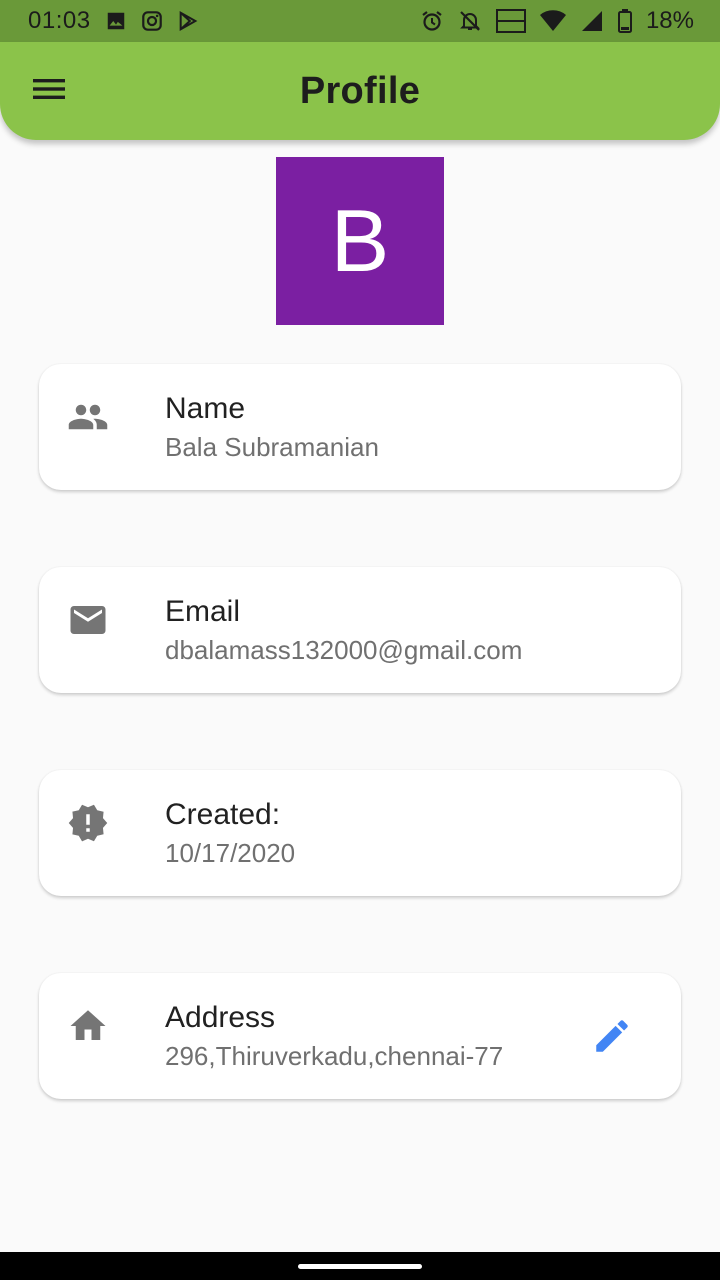 The height and width of the screenshot is (1280, 720). Describe the element at coordinates (360, 21) in the screenshot. I see `status-bar: 01:03 18%` at that location.